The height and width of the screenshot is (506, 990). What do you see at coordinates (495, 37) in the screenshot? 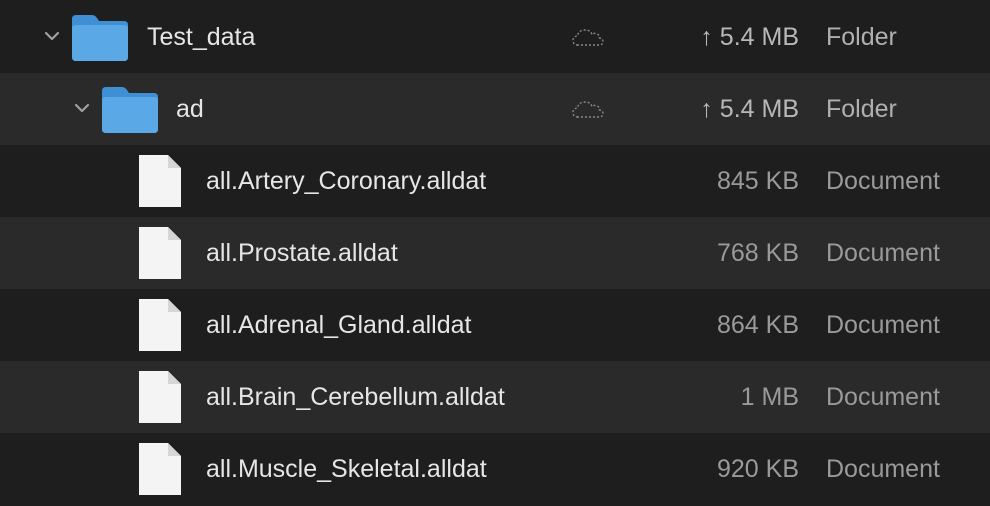
I see `folder-row-test-data: Test_data ↑ 5.4 MB Folder` at bounding box center [495, 37].